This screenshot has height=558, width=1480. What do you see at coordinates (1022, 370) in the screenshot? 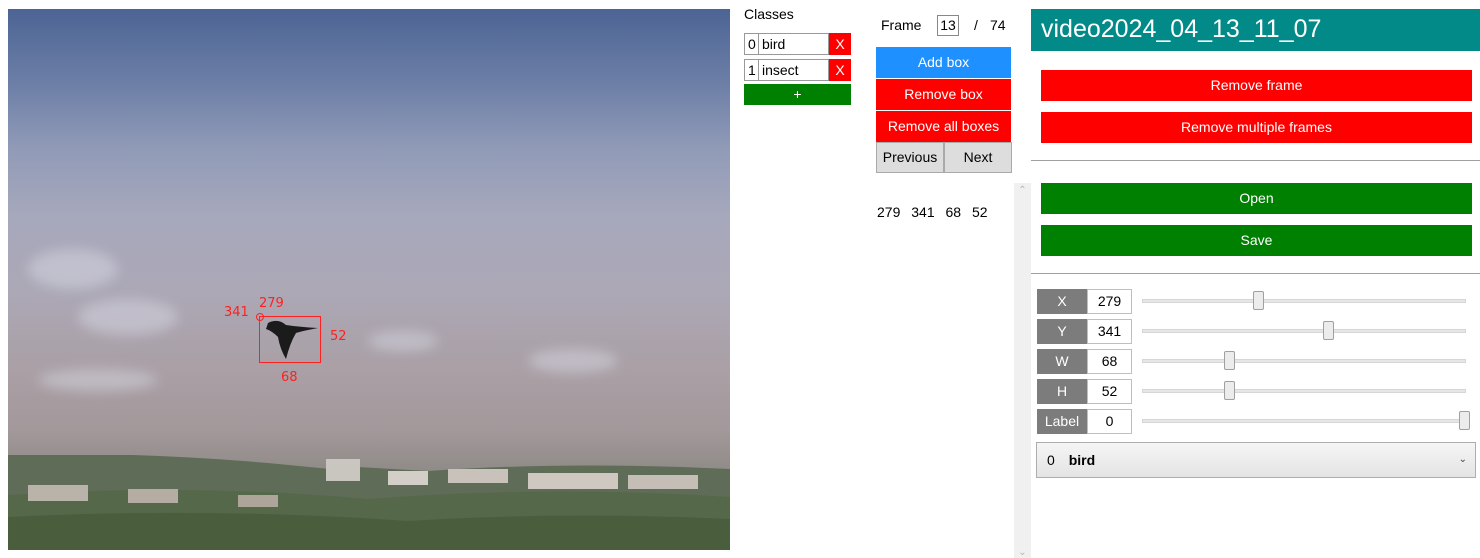
I see `box-list-scrollbar: ⌃ ⌄` at bounding box center [1022, 370].